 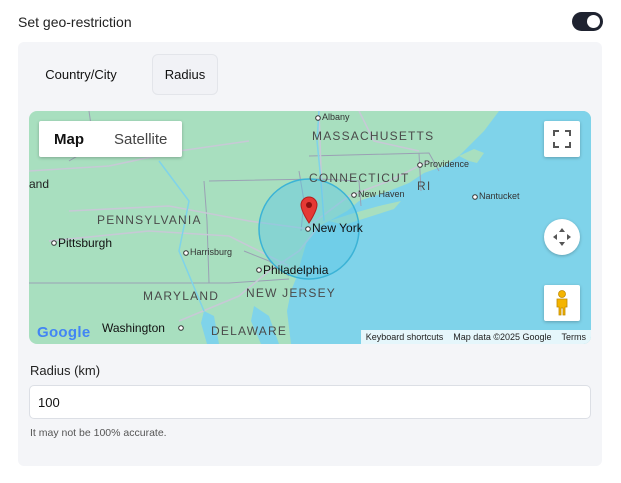 I want to click on camera-control-icon, so click(x=562, y=237).